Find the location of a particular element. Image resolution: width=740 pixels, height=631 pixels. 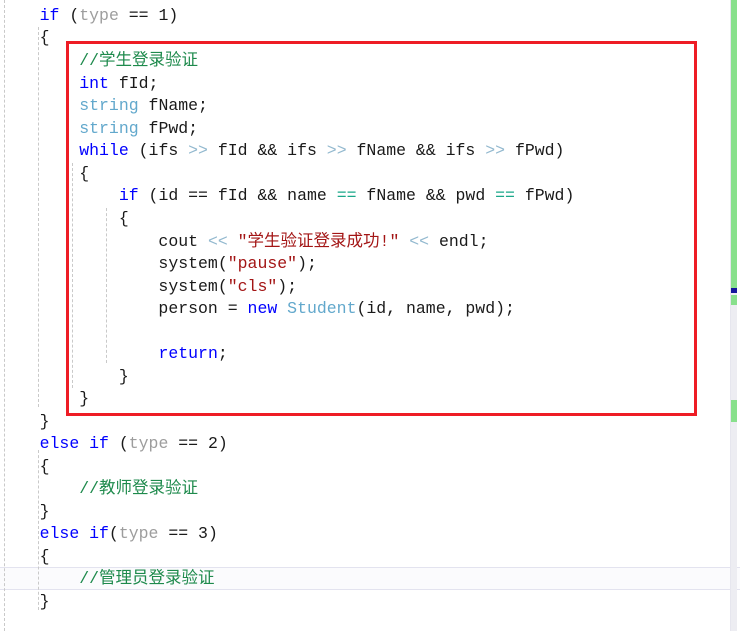

code-line: string fPwd; is located at coordinates (370, 129).